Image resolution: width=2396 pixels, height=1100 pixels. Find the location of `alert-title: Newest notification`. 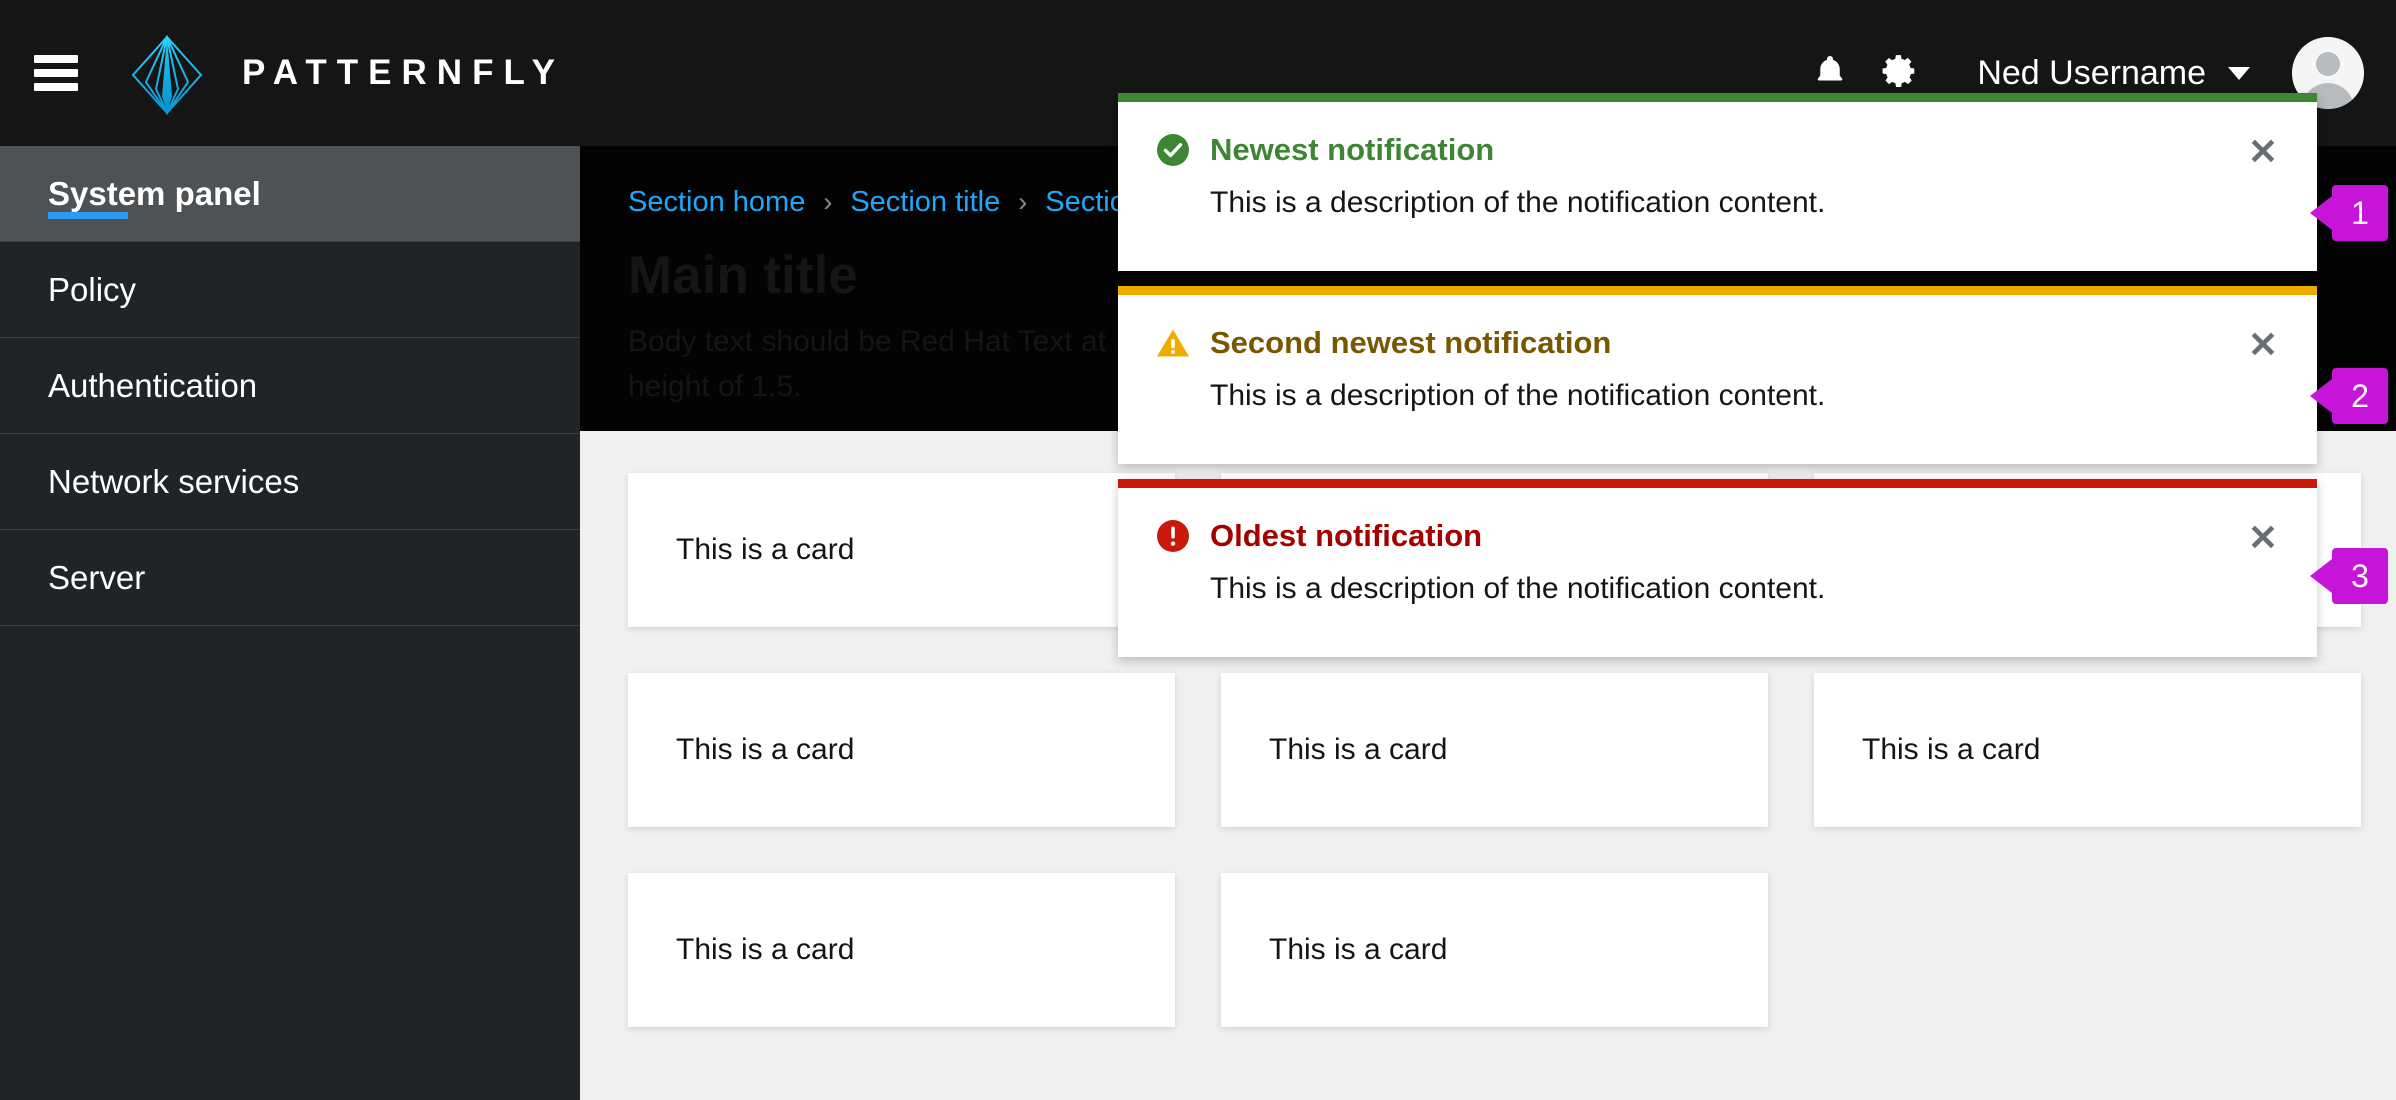

alert-title: Newest notification is located at coordinates (1352, 149).